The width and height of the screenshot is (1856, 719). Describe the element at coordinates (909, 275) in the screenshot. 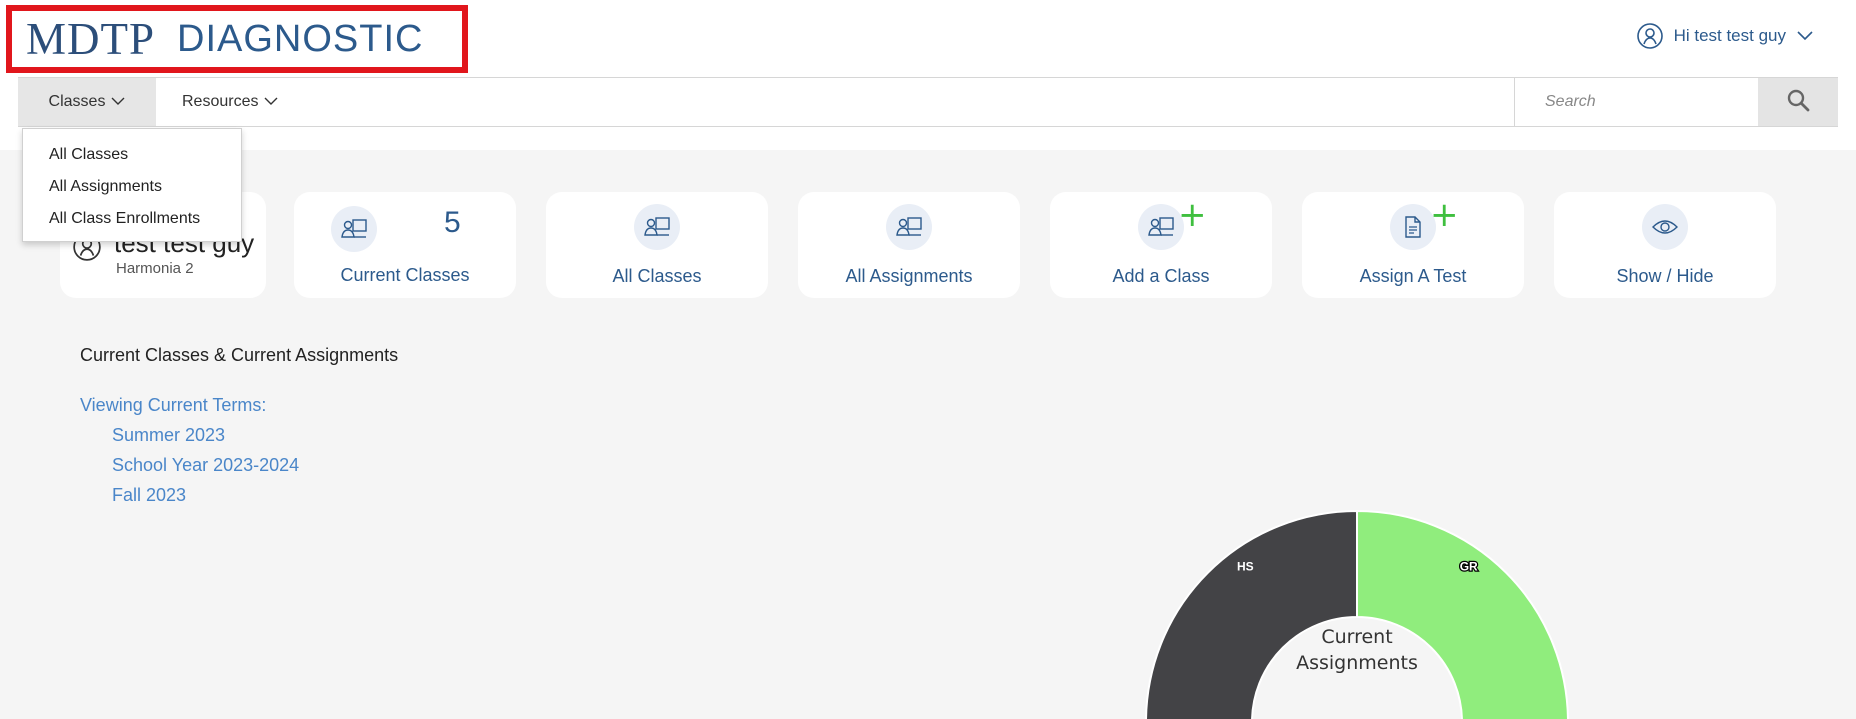

I see `card-all-assignments-label: All Assignments` at that location.